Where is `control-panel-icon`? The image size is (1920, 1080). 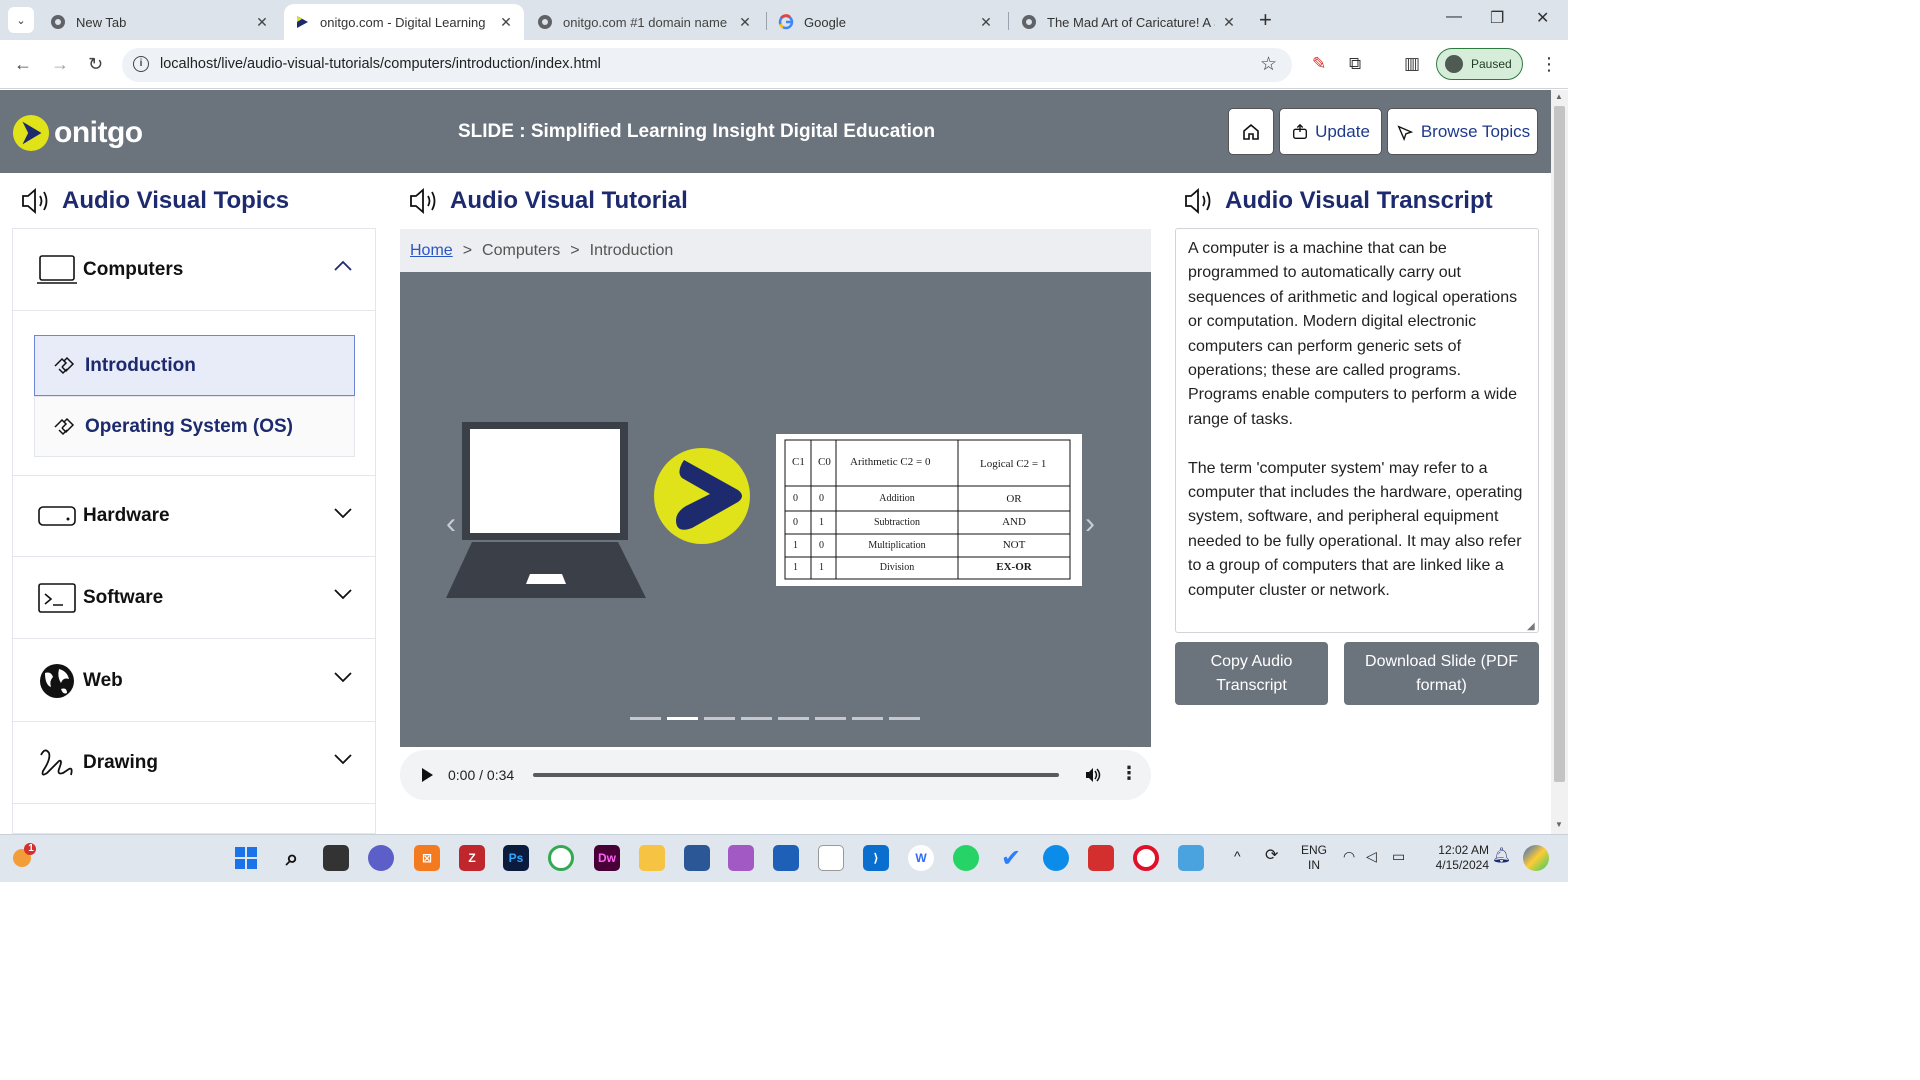
control-panel-icon is located at coordinates (1191, 858).